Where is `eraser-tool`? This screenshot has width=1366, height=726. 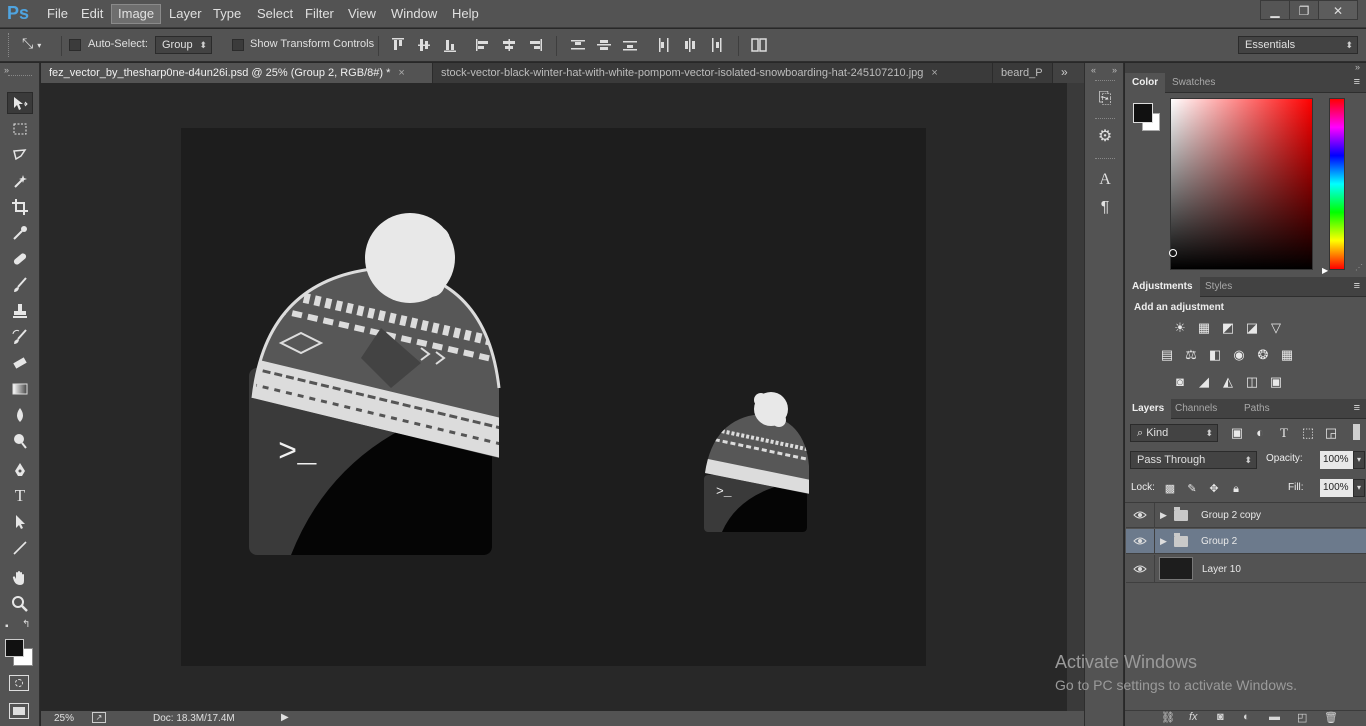
eraser-tool is located at coordinates (20, 363).